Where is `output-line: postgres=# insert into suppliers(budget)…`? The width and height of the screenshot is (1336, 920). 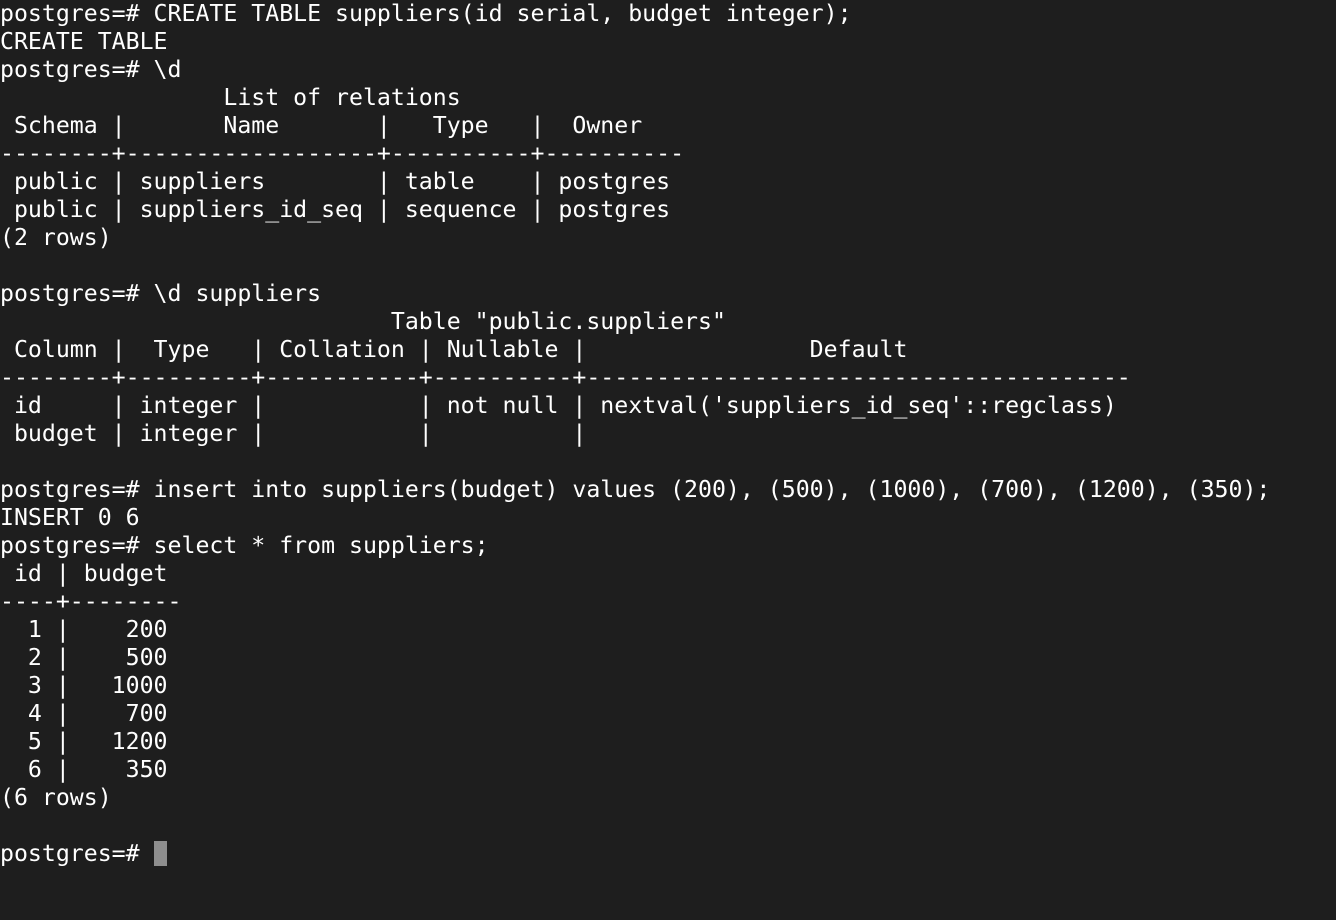
output-line: postgres=# insert into suppliers(budget)… is located at coordinates (635, 489).